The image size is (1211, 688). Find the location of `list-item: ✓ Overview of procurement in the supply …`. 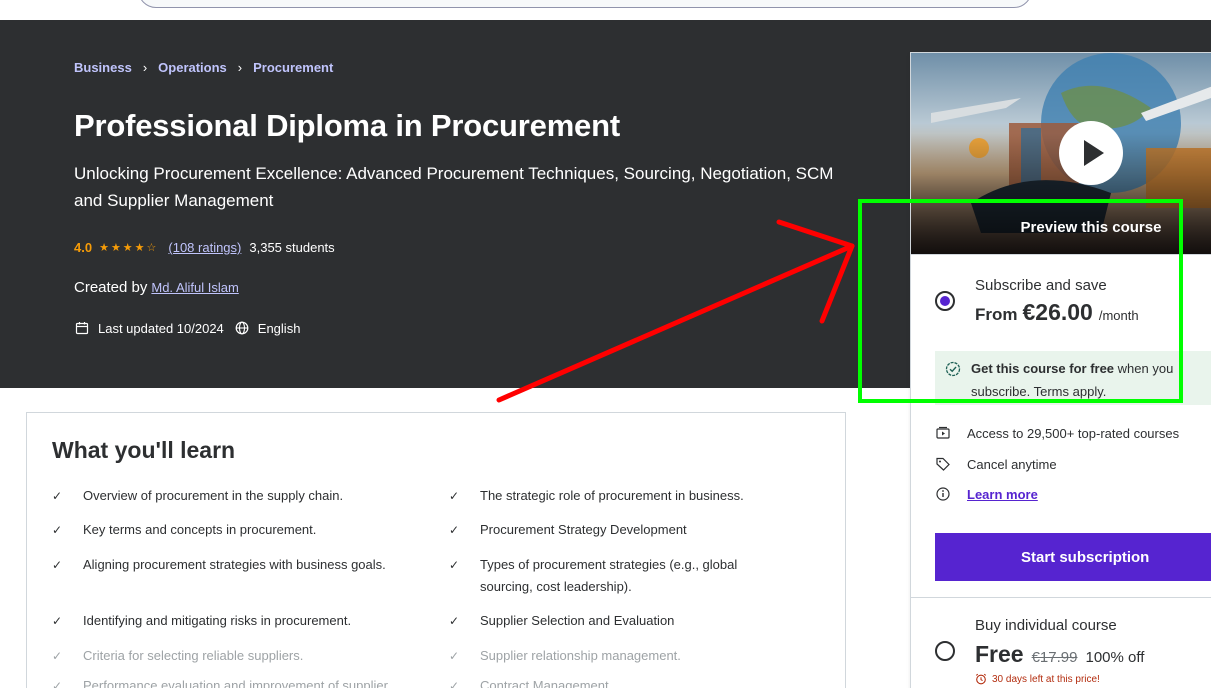

list-item: ✓ Overview of procurement in the supply … is located at coordinates (237, 496).